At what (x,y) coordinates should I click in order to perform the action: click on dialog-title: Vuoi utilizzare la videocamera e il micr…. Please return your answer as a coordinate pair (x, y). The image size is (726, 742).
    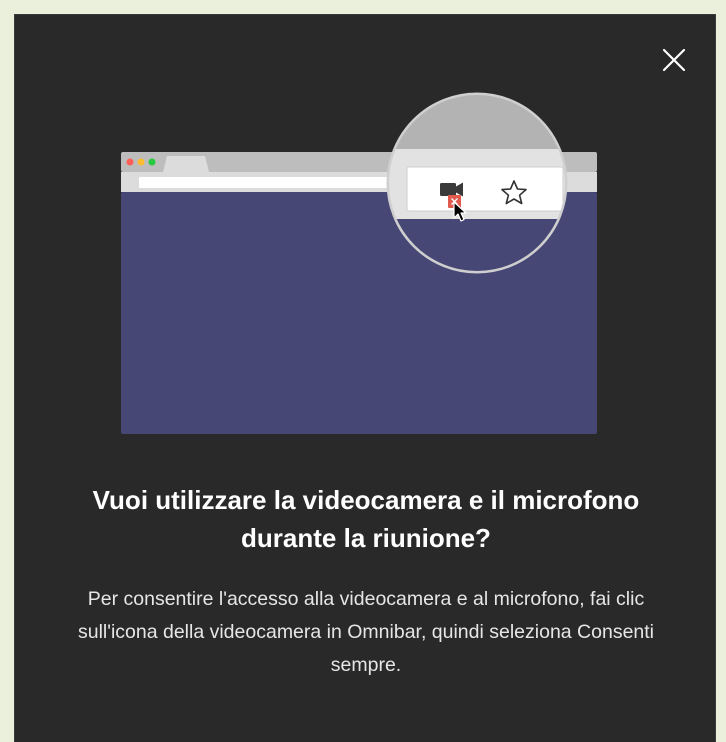
    Looking at the image, I should click on (366, 519).